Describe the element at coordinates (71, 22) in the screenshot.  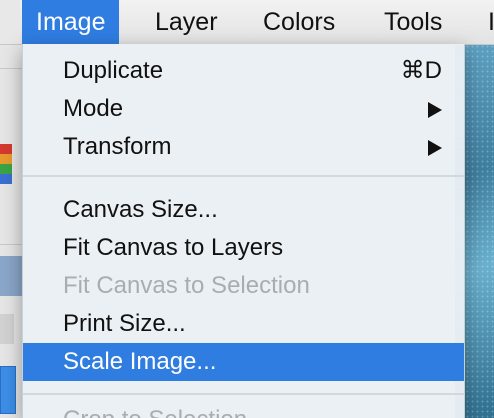
I see `menu-image: Image` at that location.